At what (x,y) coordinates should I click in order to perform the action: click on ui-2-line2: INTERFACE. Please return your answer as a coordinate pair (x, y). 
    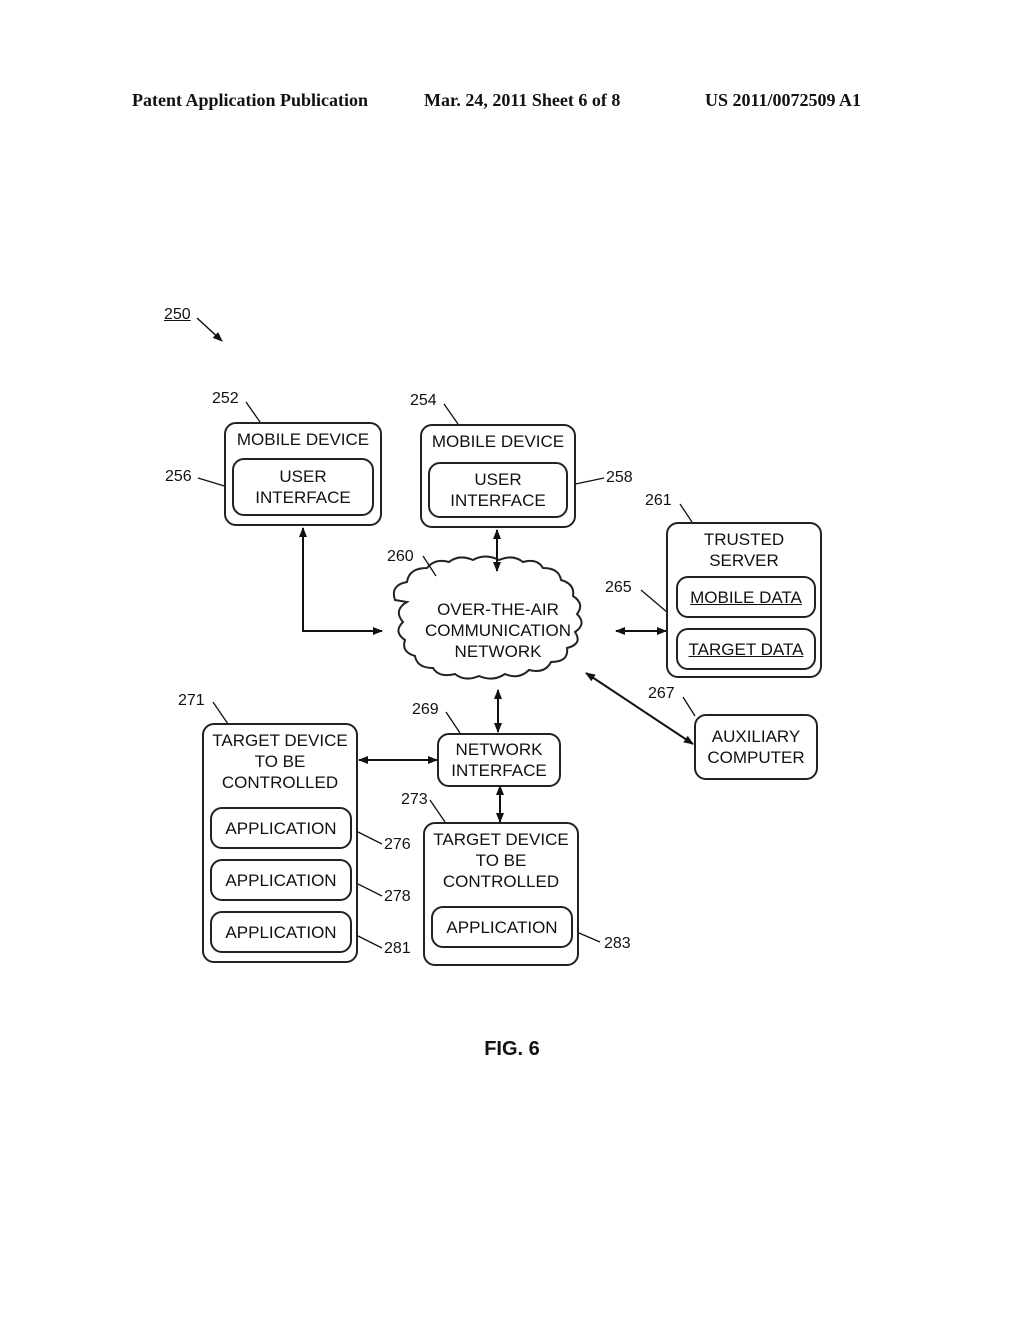
    Looking at the image, I should click on (498, 500).